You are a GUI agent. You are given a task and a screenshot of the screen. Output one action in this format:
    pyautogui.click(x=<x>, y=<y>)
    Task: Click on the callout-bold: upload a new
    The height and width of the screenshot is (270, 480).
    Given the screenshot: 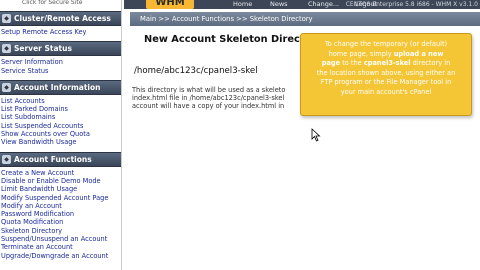 What is the action you would take?
    pyautogui.click(x=418, y=53)
    